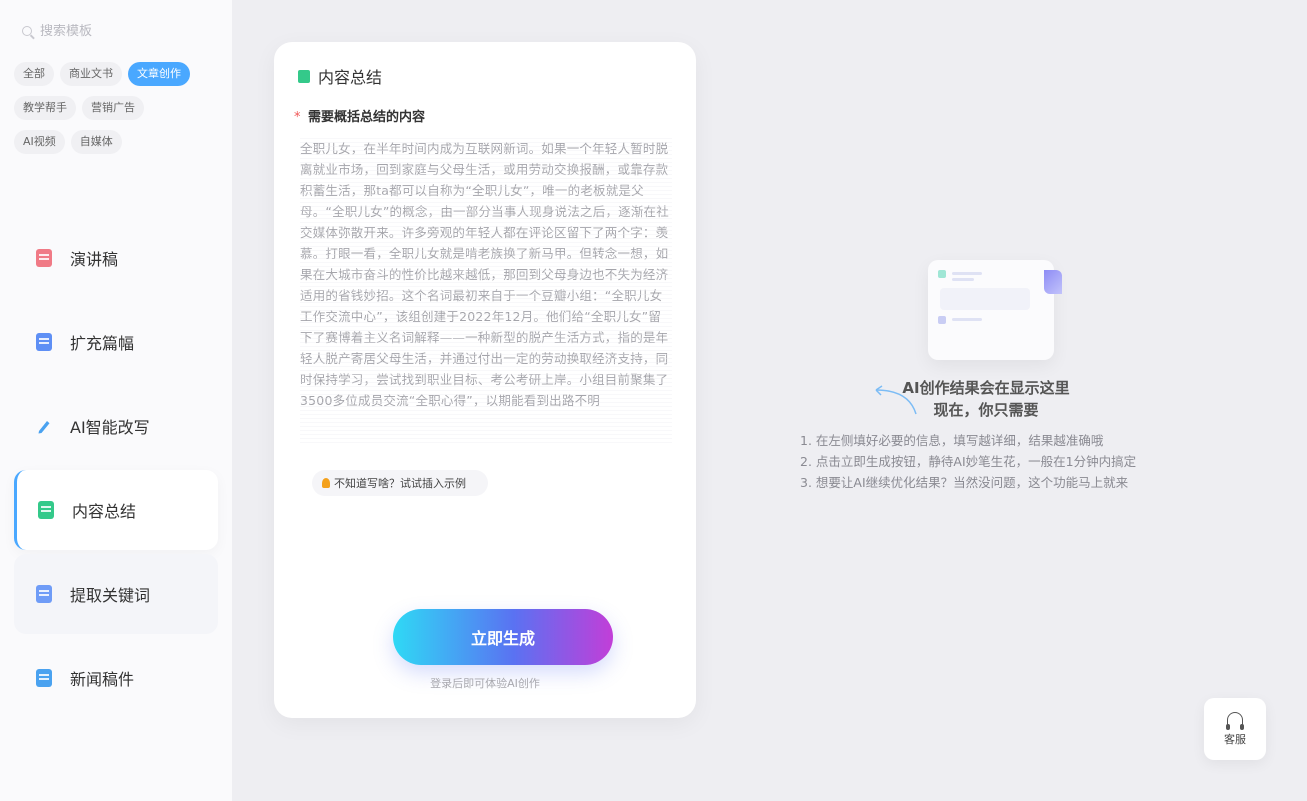 The image size is (1307, 801). Describe the element at coordinates (326, 483) in the screenshot. I see `lightbulb-icon` at that location.